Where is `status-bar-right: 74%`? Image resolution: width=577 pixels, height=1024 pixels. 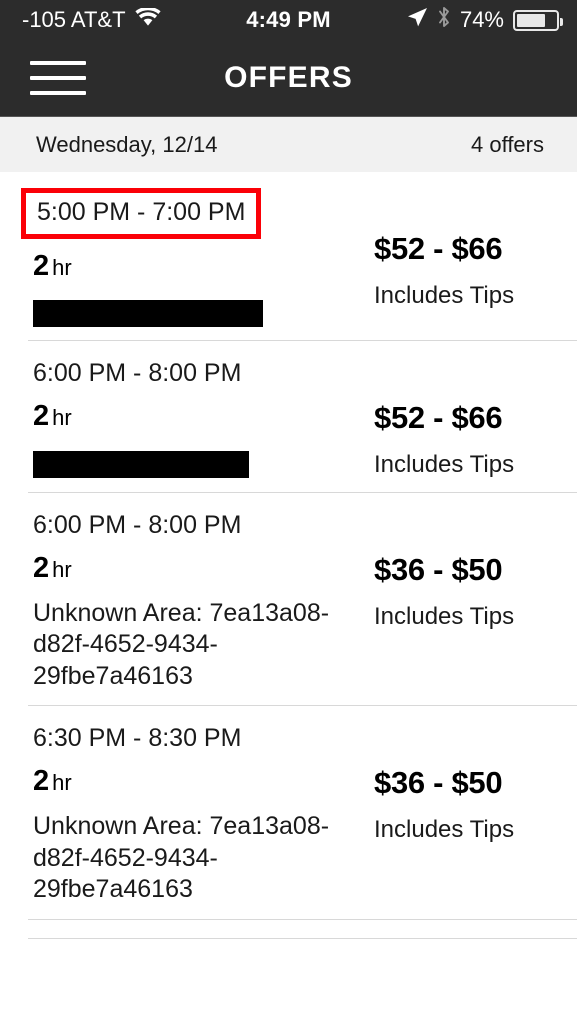 status-bar-right: 74% is located at coordinates (491, 20).